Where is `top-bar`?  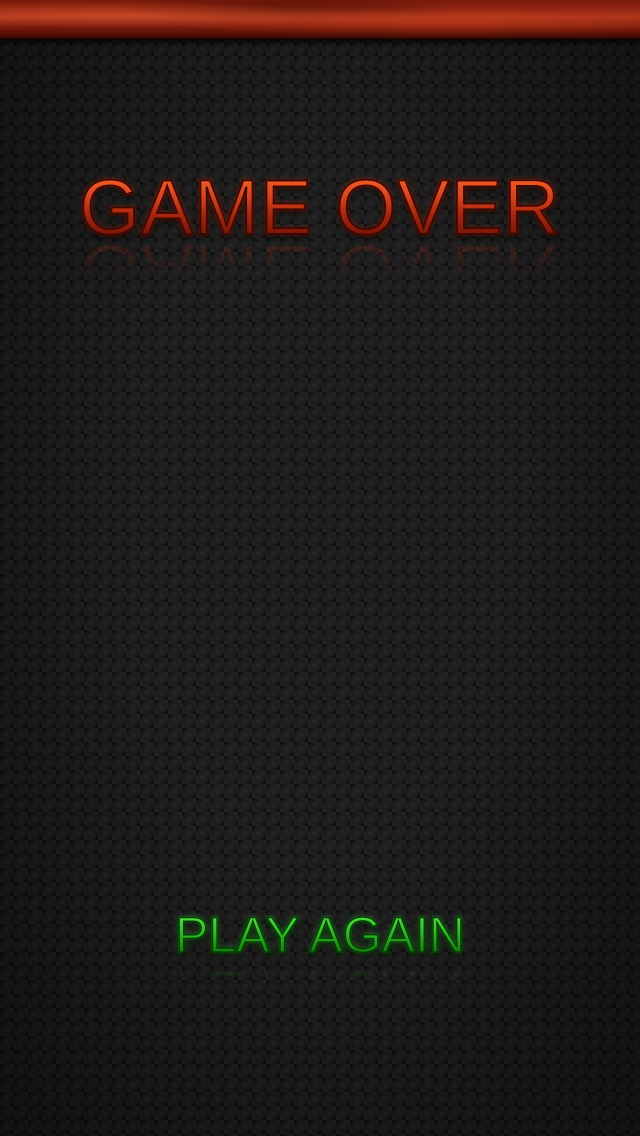
top-bar is located at coordinates (320, 20).